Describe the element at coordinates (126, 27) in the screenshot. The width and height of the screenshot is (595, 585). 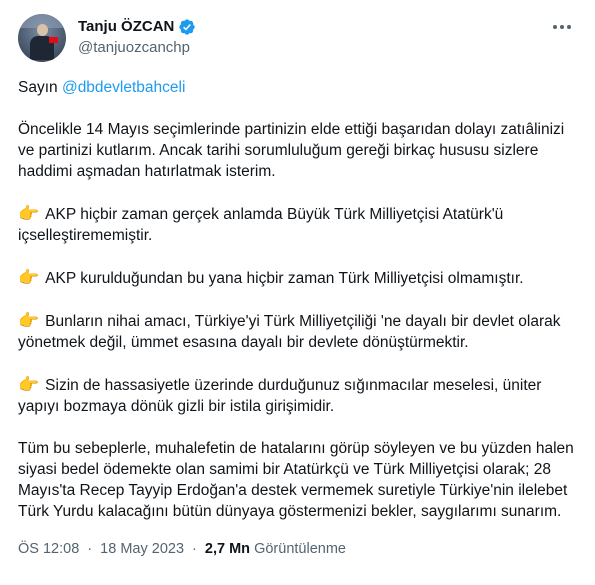
I see `author-display-name: Tanju ÖZCAN` at that location.